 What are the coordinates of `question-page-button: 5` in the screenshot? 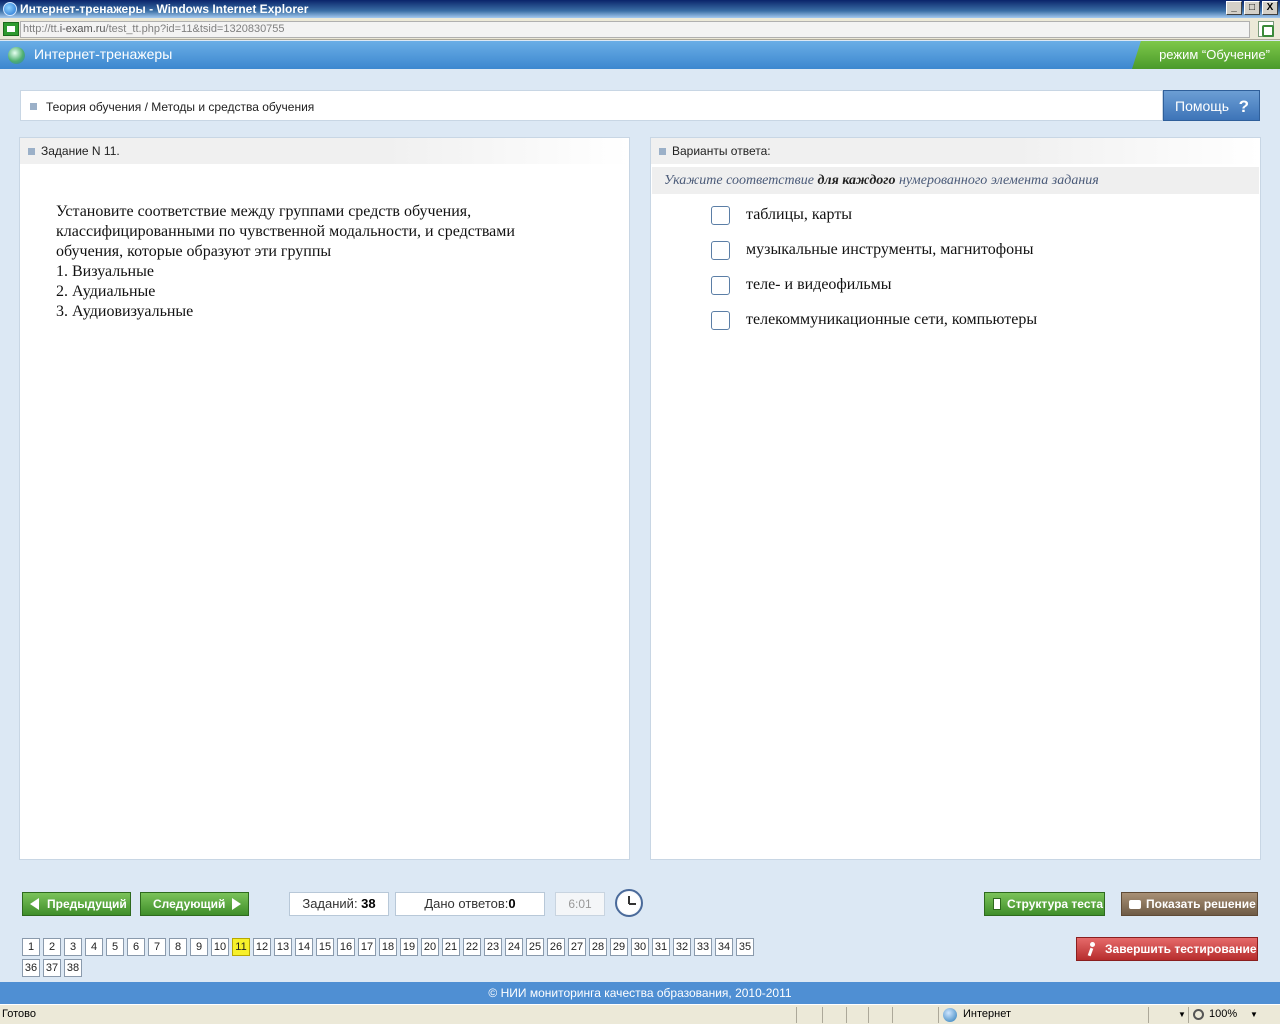 It's located at (115, 947).